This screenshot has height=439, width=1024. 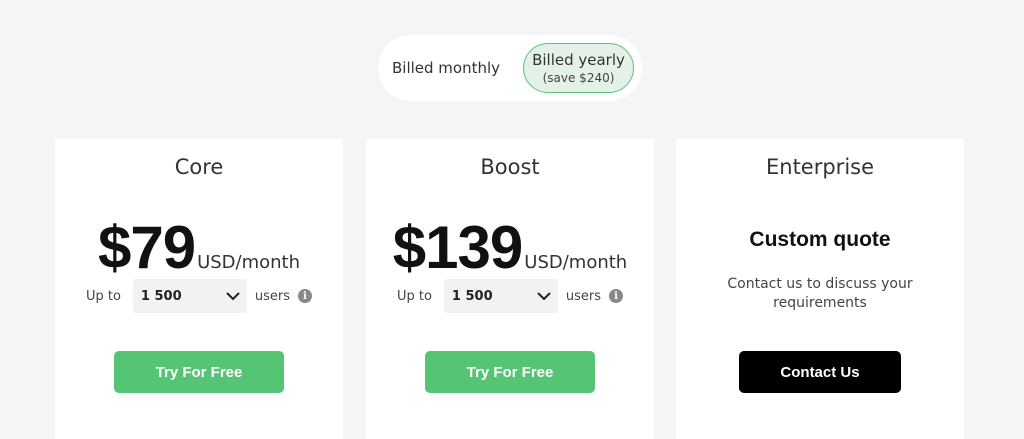 What do you see at coordinates (820, 239) in the screenshot?
I see `custom-quote-heading: Custom quote` at bounding box center [820, 239].